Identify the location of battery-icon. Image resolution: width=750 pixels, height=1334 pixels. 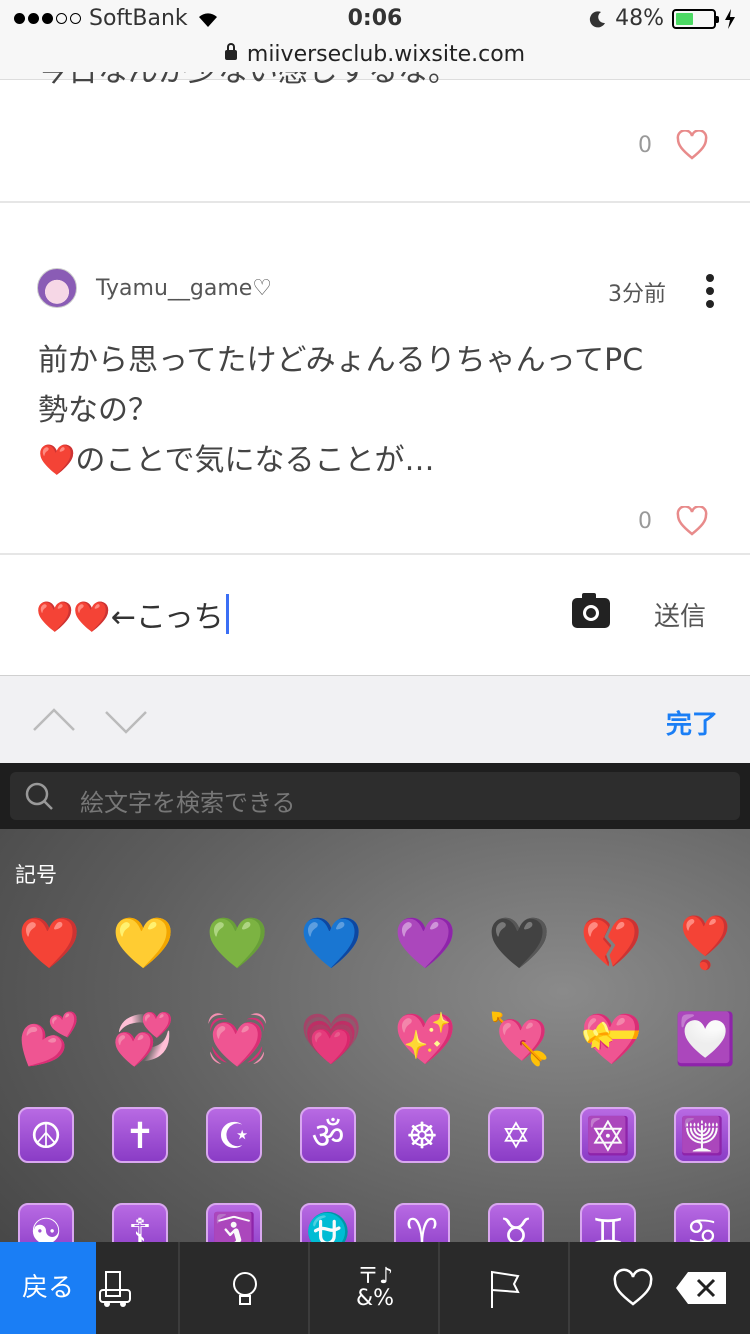
(695, 18).